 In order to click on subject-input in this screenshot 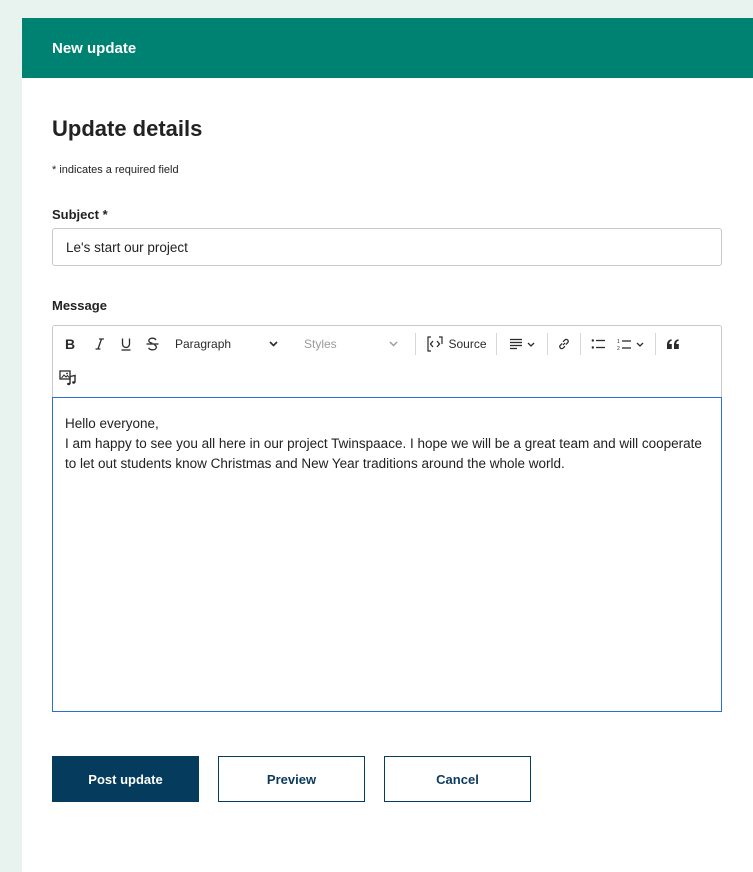, I will do `click(387, 247)`.